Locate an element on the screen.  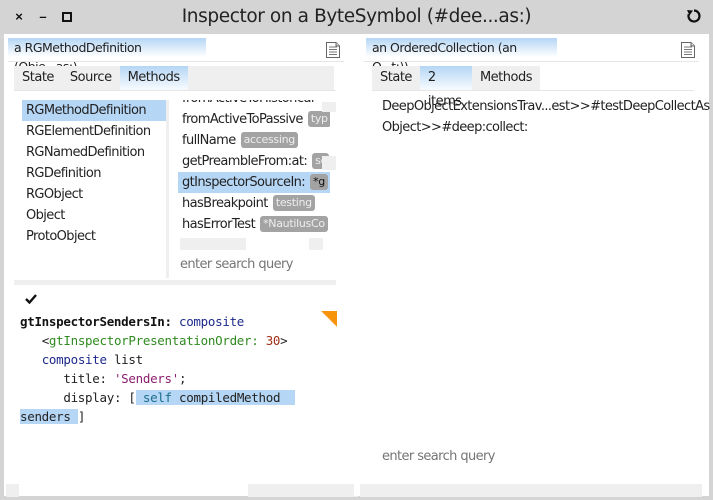
code-pragma-close: > is located at coordinates (284, 340).